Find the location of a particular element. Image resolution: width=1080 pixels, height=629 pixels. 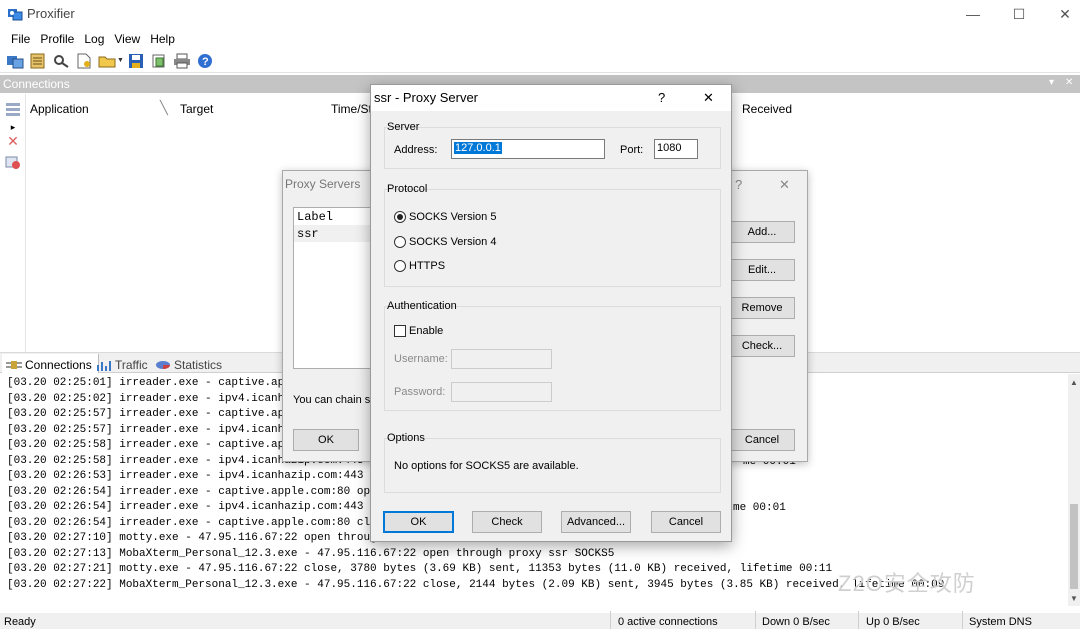

remove-button: Remove is located at coordinates (762, 308).